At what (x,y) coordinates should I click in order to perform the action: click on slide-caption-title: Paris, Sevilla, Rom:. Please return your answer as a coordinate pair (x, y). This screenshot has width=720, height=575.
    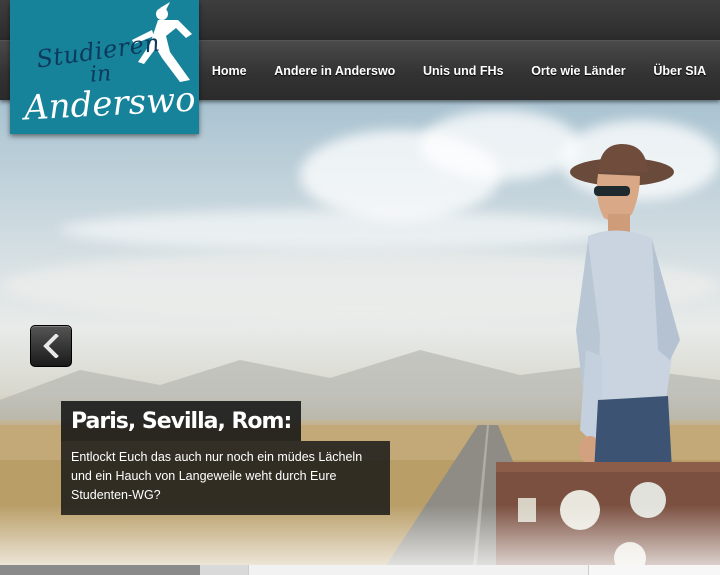
    Looking at the image, I should click on (181, 421).